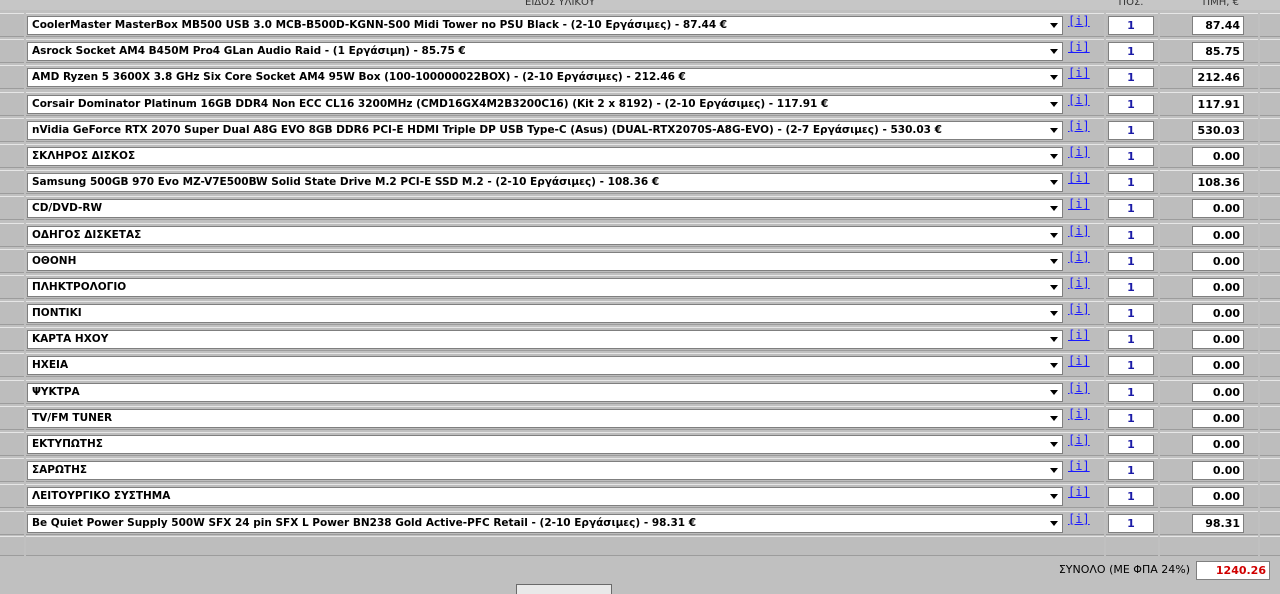 The height and width of the screenshot is (594, 1280). What do you see at coordinates (545, 471) in the screenshot?
I see `product-select: ΣΑΡΩΤΗΣ` at bounding box center [545, 471].